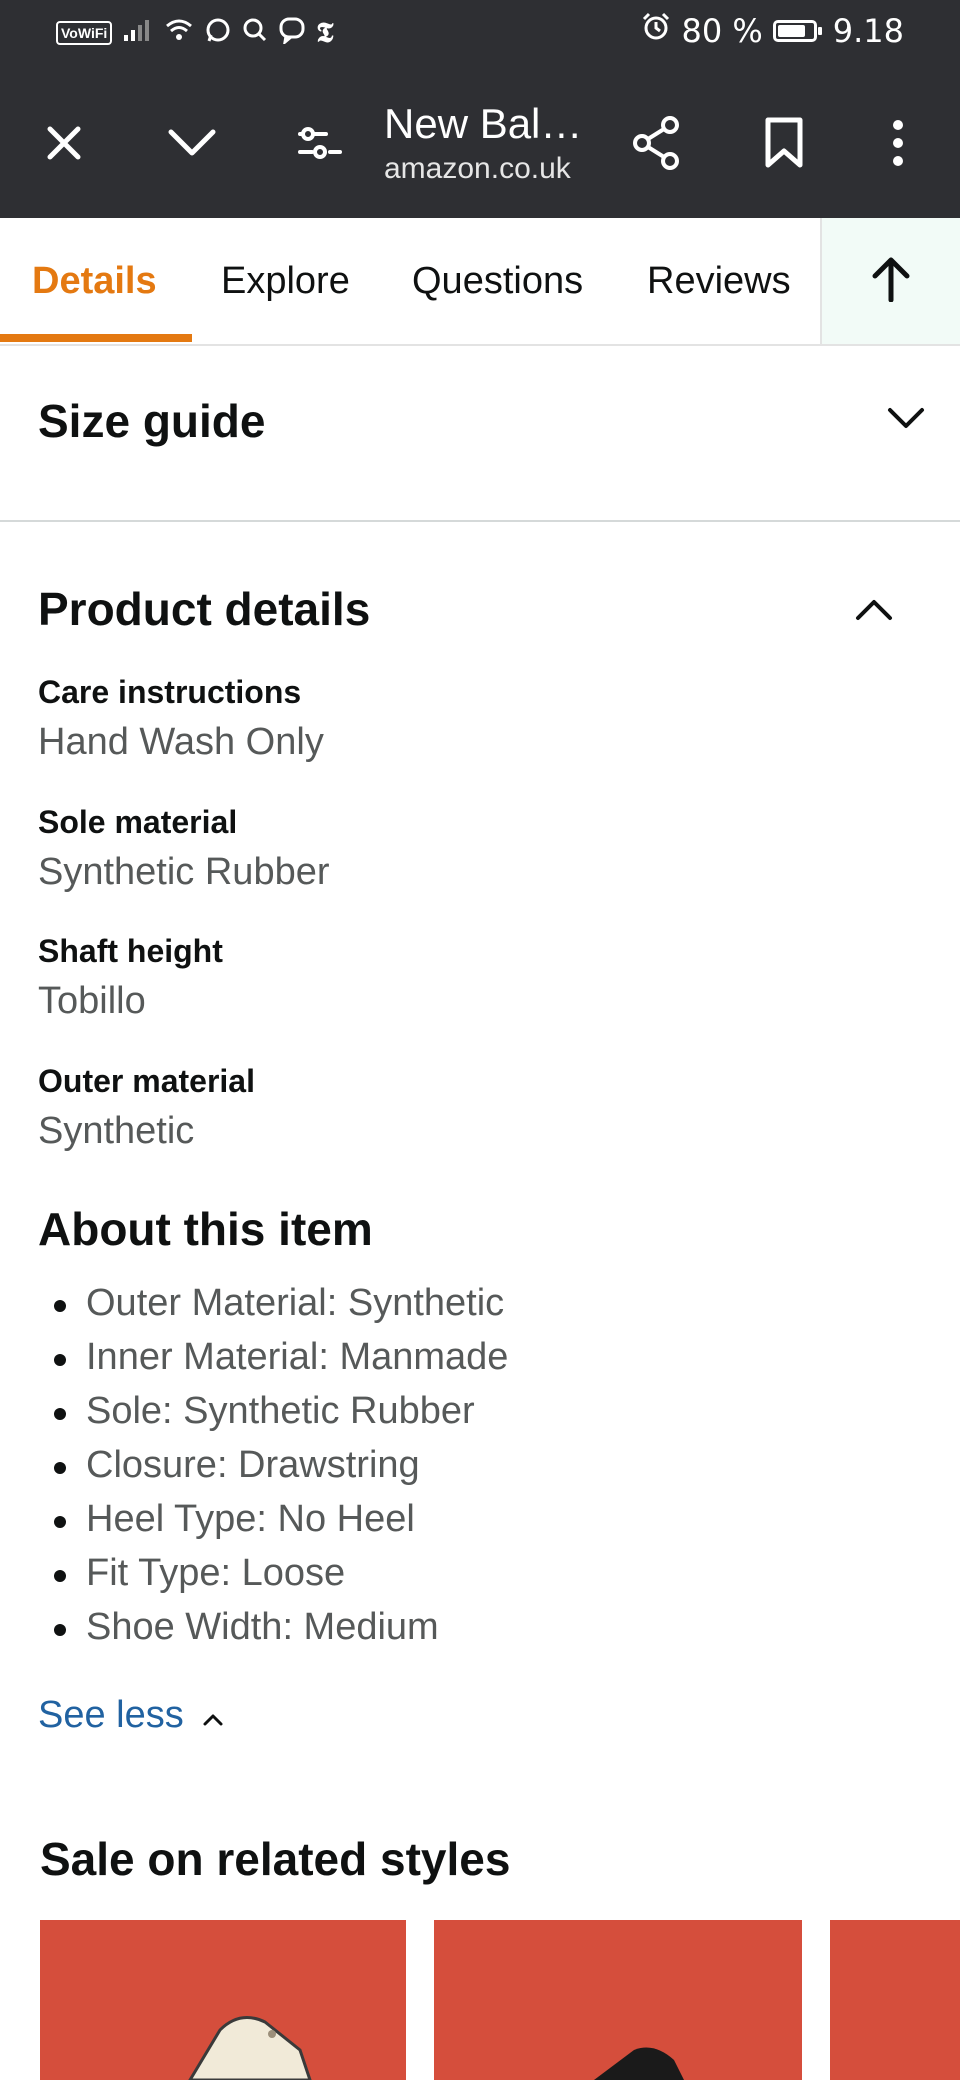 The image size is (960, 2080). Describe the element at coordinates (722, 31) in the screenshot. I see `battery-percent: 80 %` at that location.